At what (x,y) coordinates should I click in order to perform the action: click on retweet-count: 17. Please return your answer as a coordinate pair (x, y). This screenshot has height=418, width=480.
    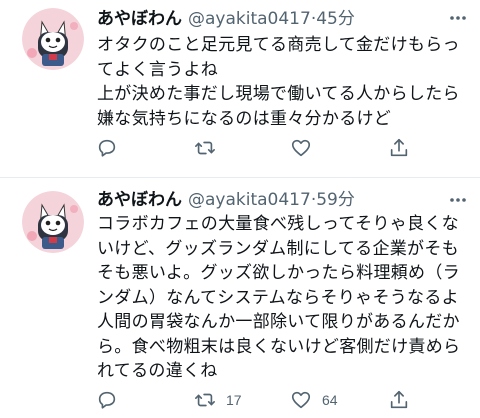
    Looking at the image, I should click on (234, 400).